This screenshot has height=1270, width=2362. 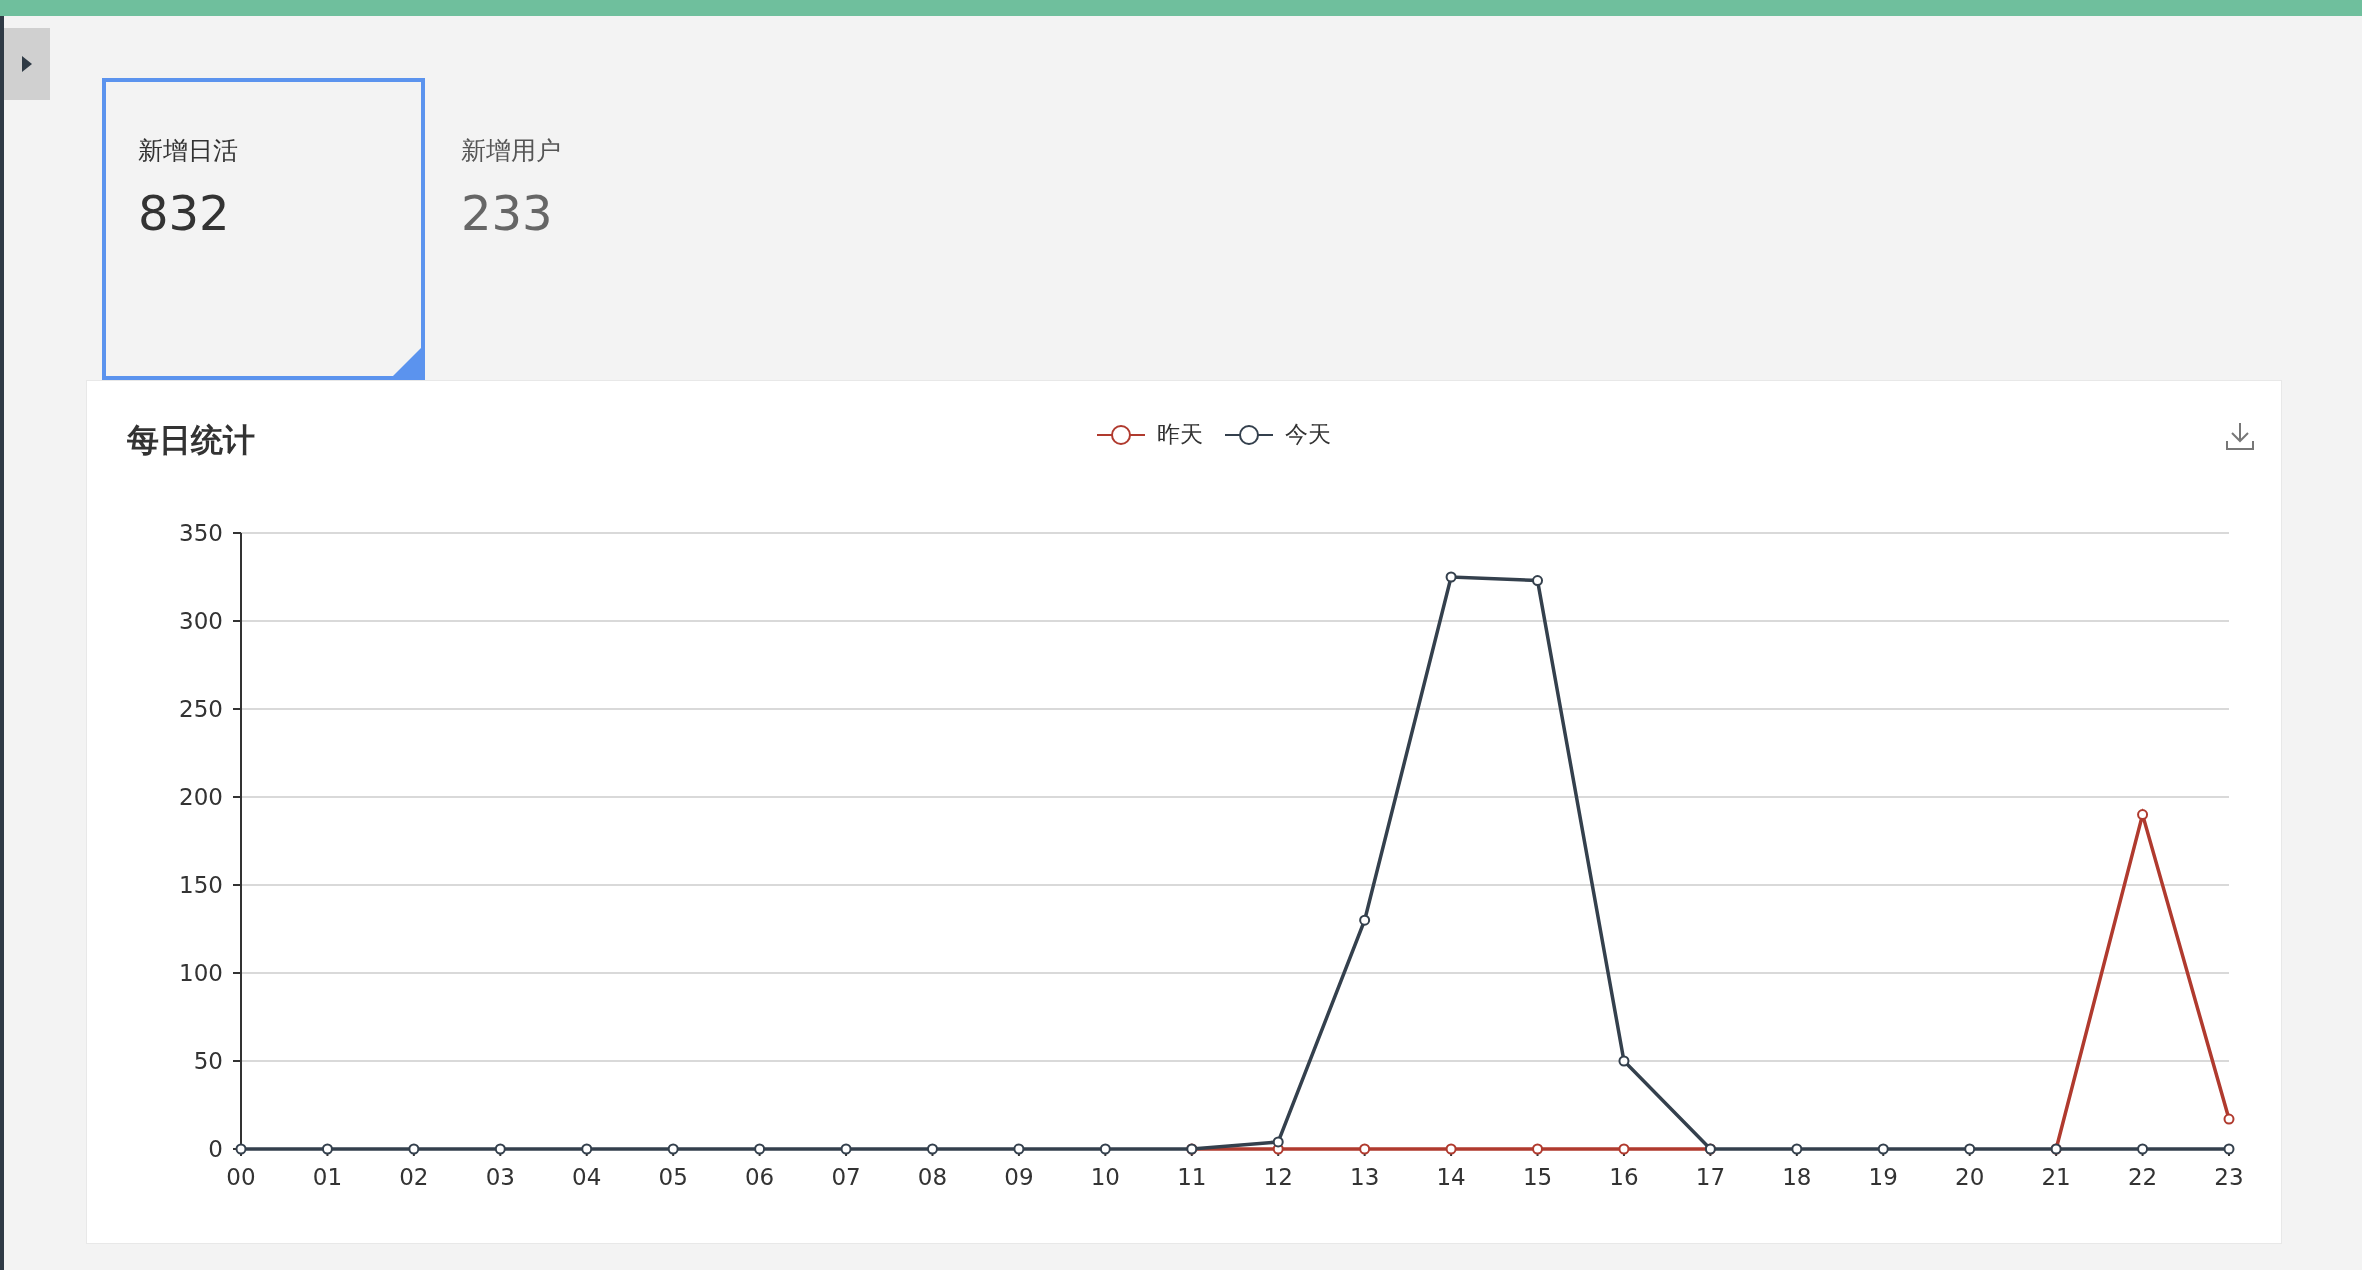 I want to click on x-tick-label: 00, so click(x=241, y=1177).